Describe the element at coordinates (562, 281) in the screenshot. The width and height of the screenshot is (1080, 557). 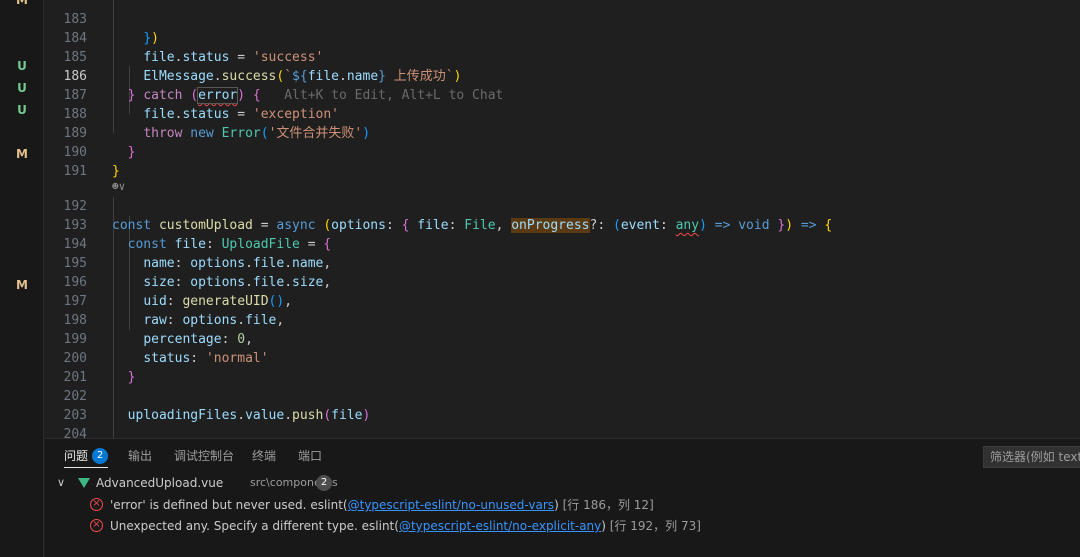
I see `code-line: 196 uid: generateUID(),` at that location.